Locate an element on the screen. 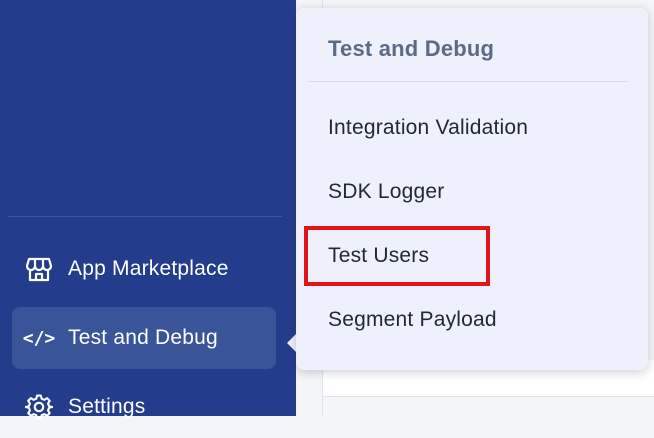 Image resolution: width=654 pixels, height=438 pixels. code-icon: </> is located at coordinates (39, 338).